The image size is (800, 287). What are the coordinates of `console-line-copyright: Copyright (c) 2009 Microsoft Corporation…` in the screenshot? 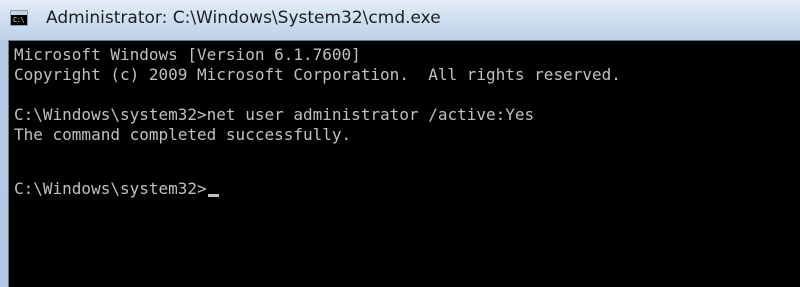 It's located at (317, 74).